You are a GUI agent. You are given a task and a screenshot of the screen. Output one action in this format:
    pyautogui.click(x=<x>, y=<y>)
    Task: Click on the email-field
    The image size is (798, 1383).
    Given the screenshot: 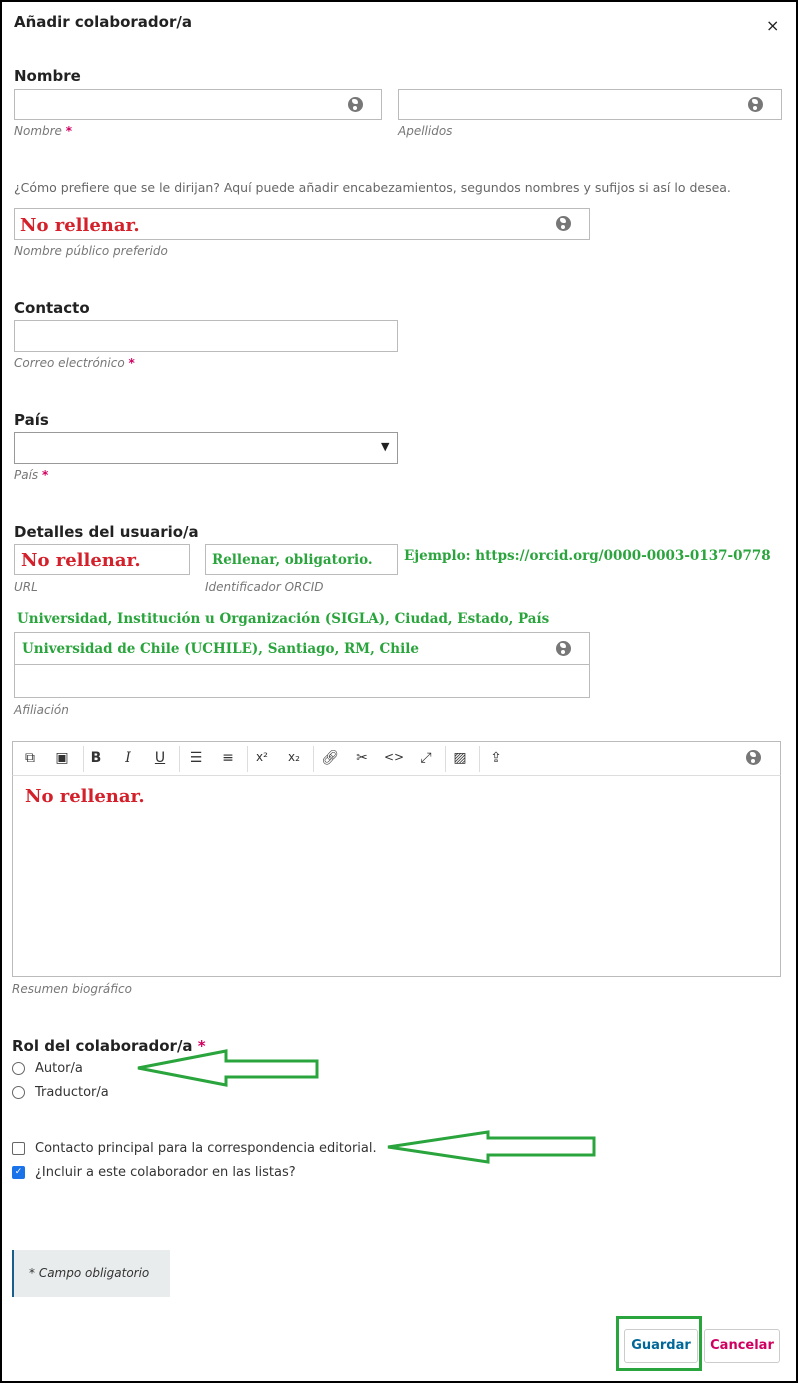 What is the action you would take?
    pyautogui.click(x=206, y=336)
    